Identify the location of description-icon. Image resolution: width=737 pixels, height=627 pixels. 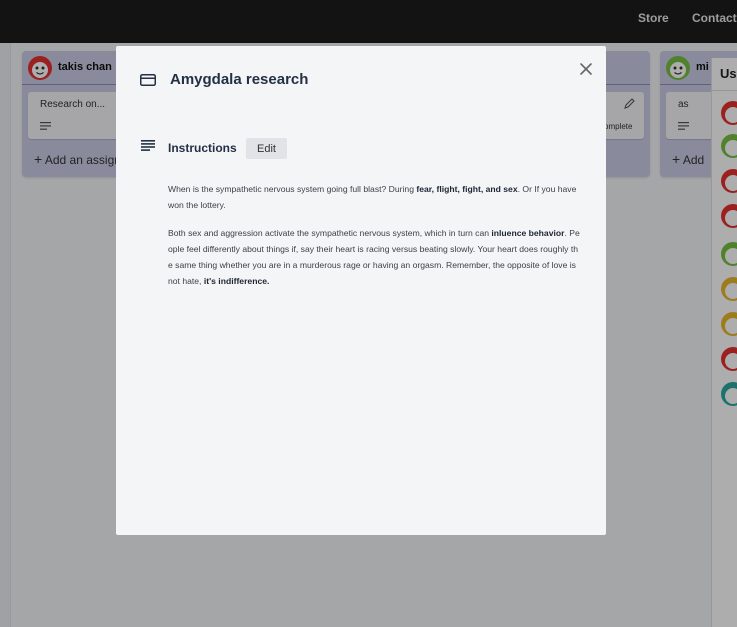
(148, 145).